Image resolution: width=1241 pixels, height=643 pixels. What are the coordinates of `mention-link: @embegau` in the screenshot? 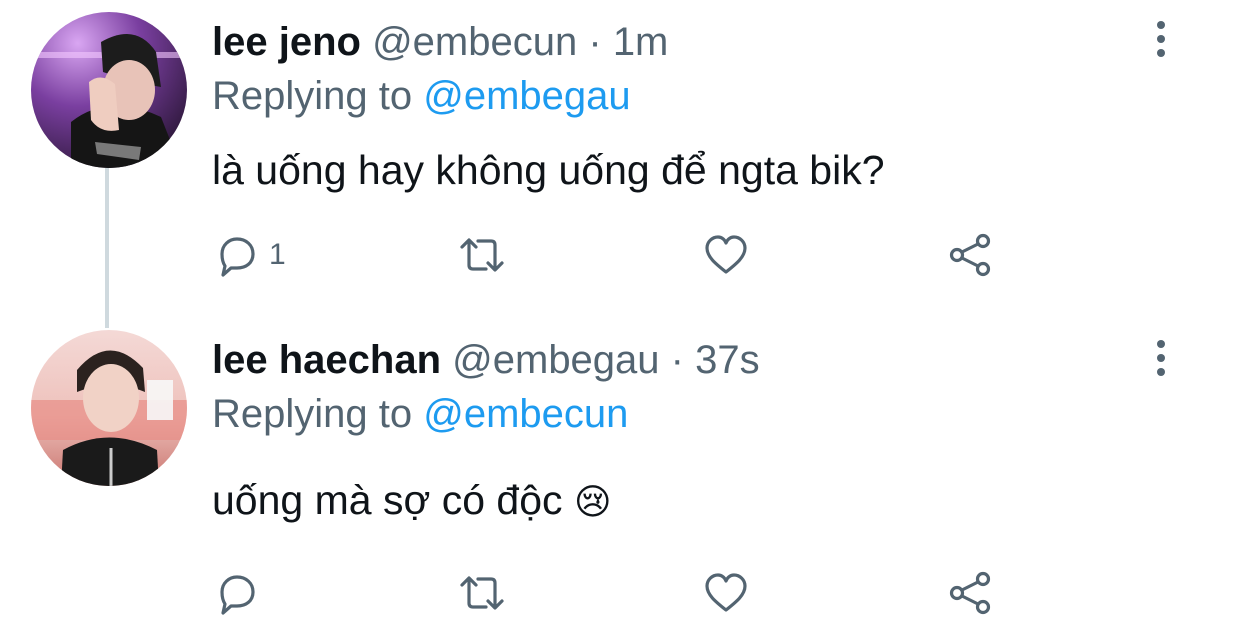 It's located at (526, 96).